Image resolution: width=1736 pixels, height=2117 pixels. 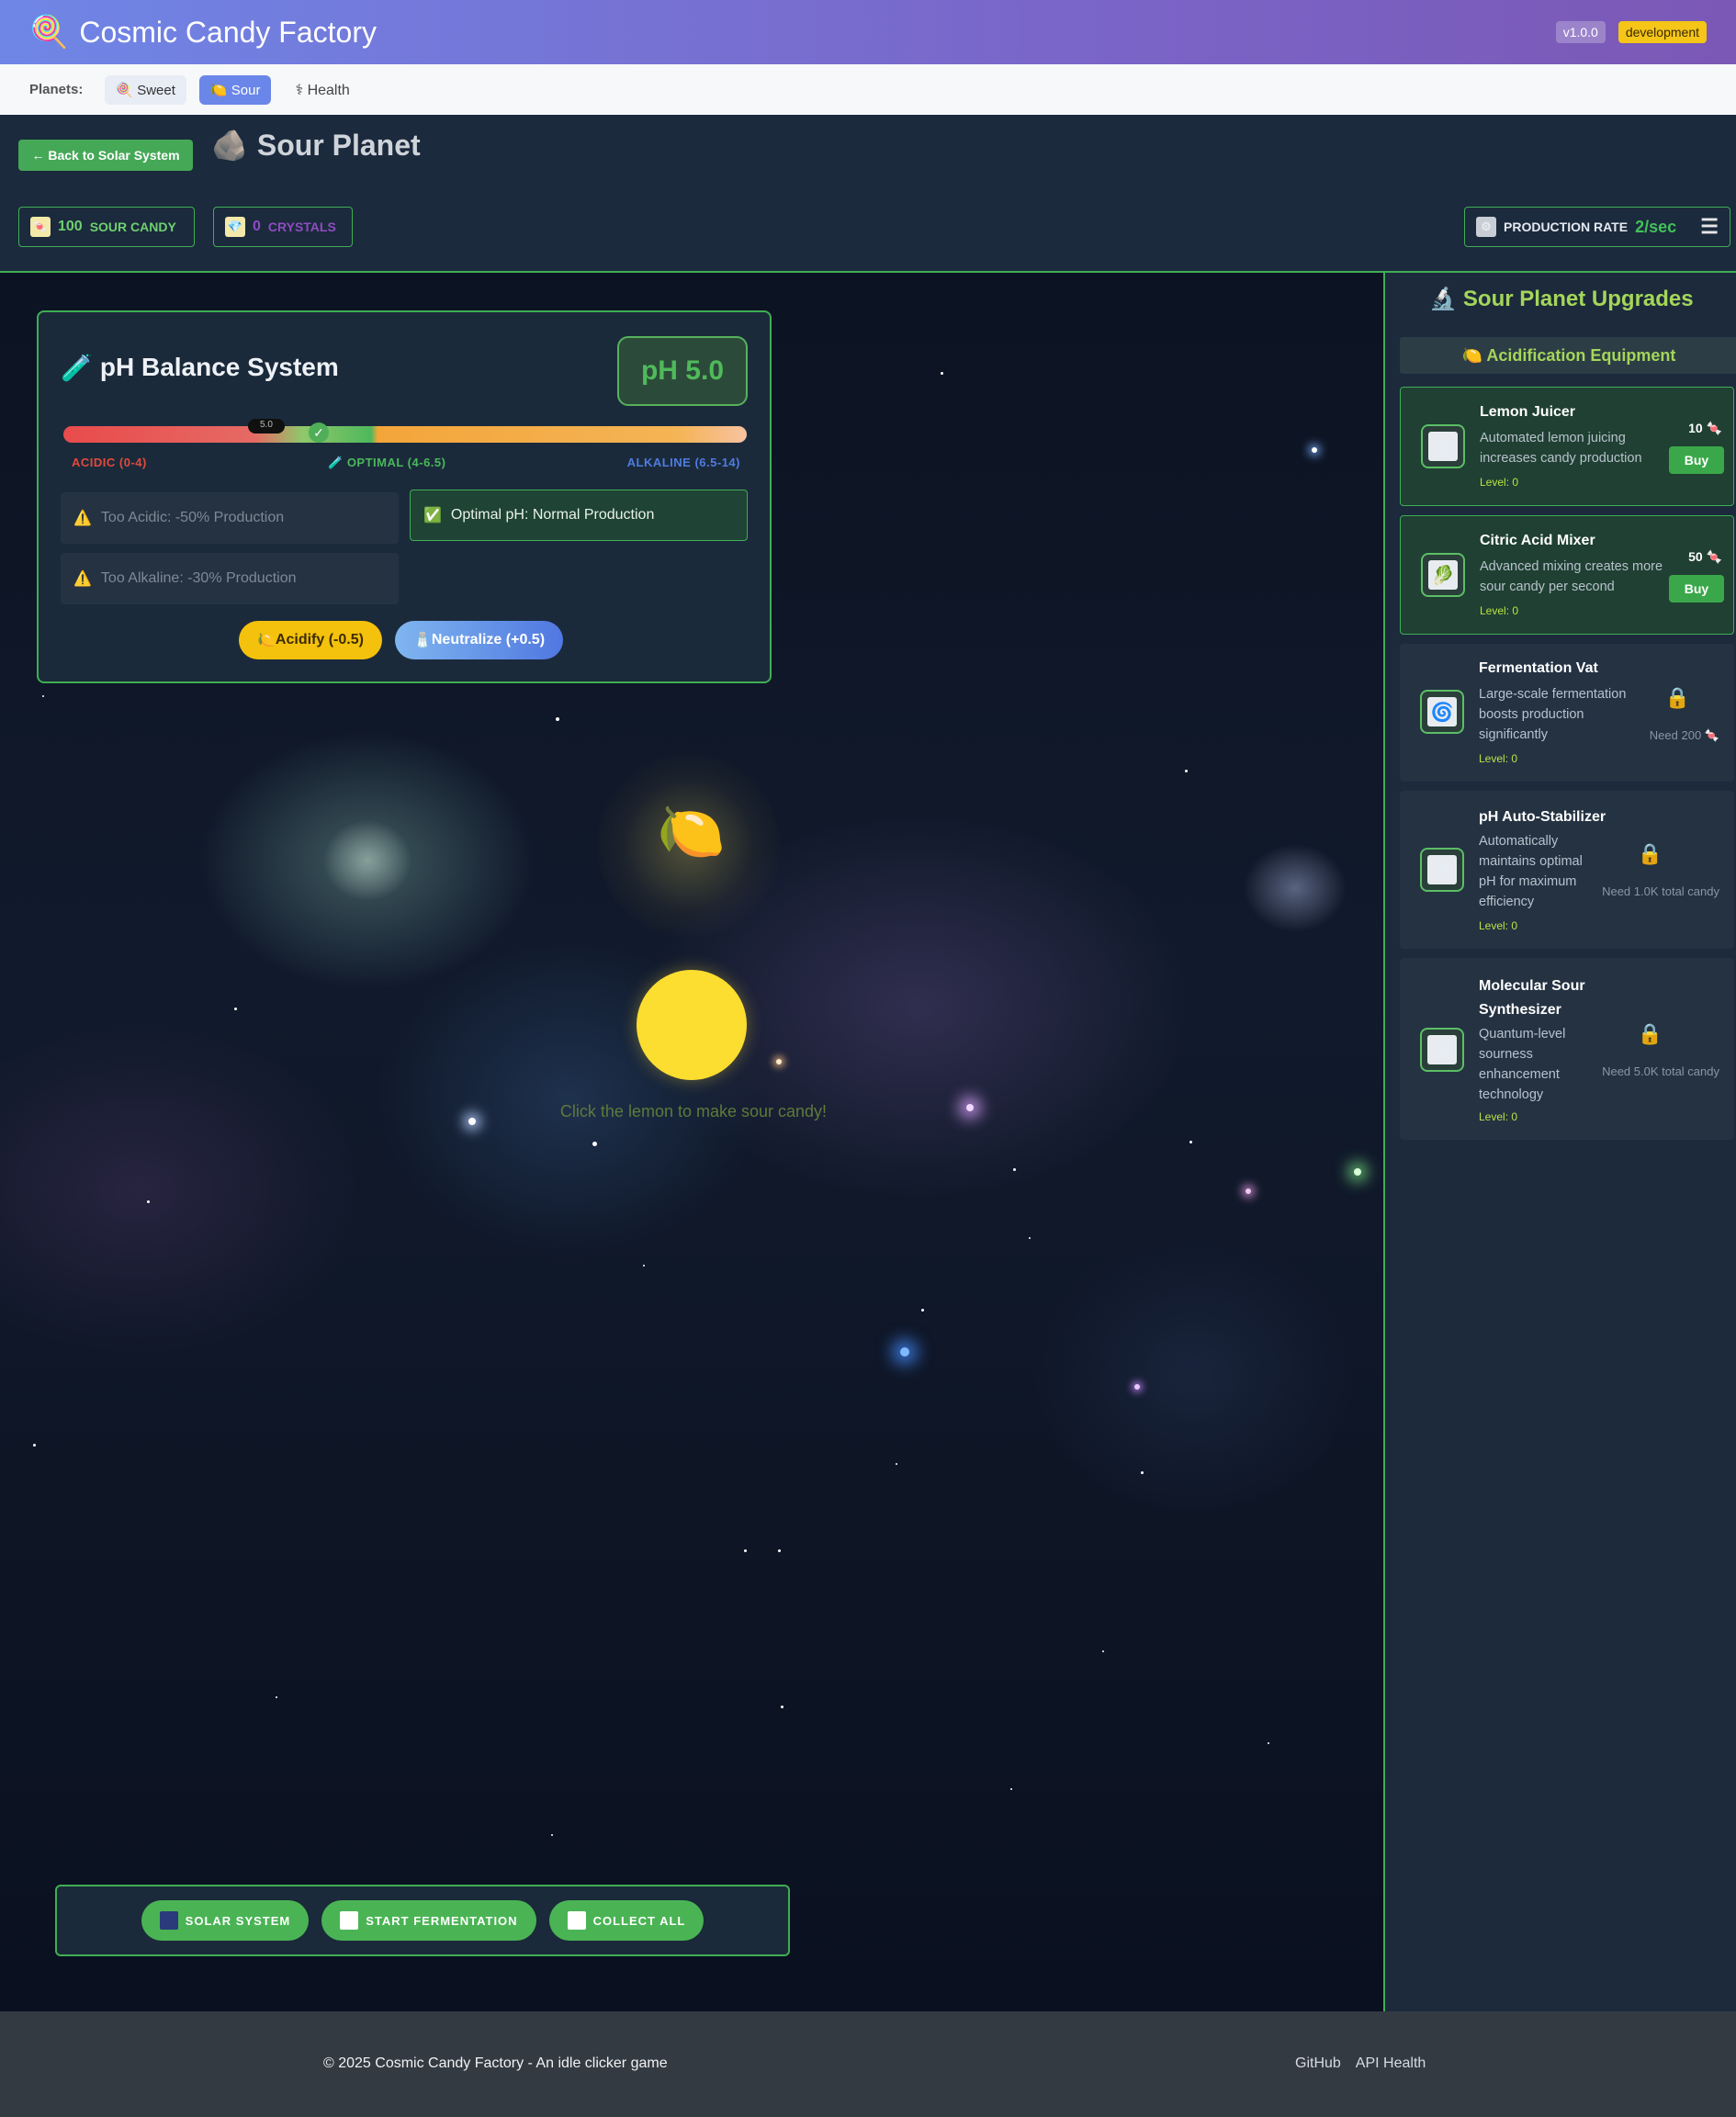 I want to click on ph-scale-bar, so click(x=405, y=434).